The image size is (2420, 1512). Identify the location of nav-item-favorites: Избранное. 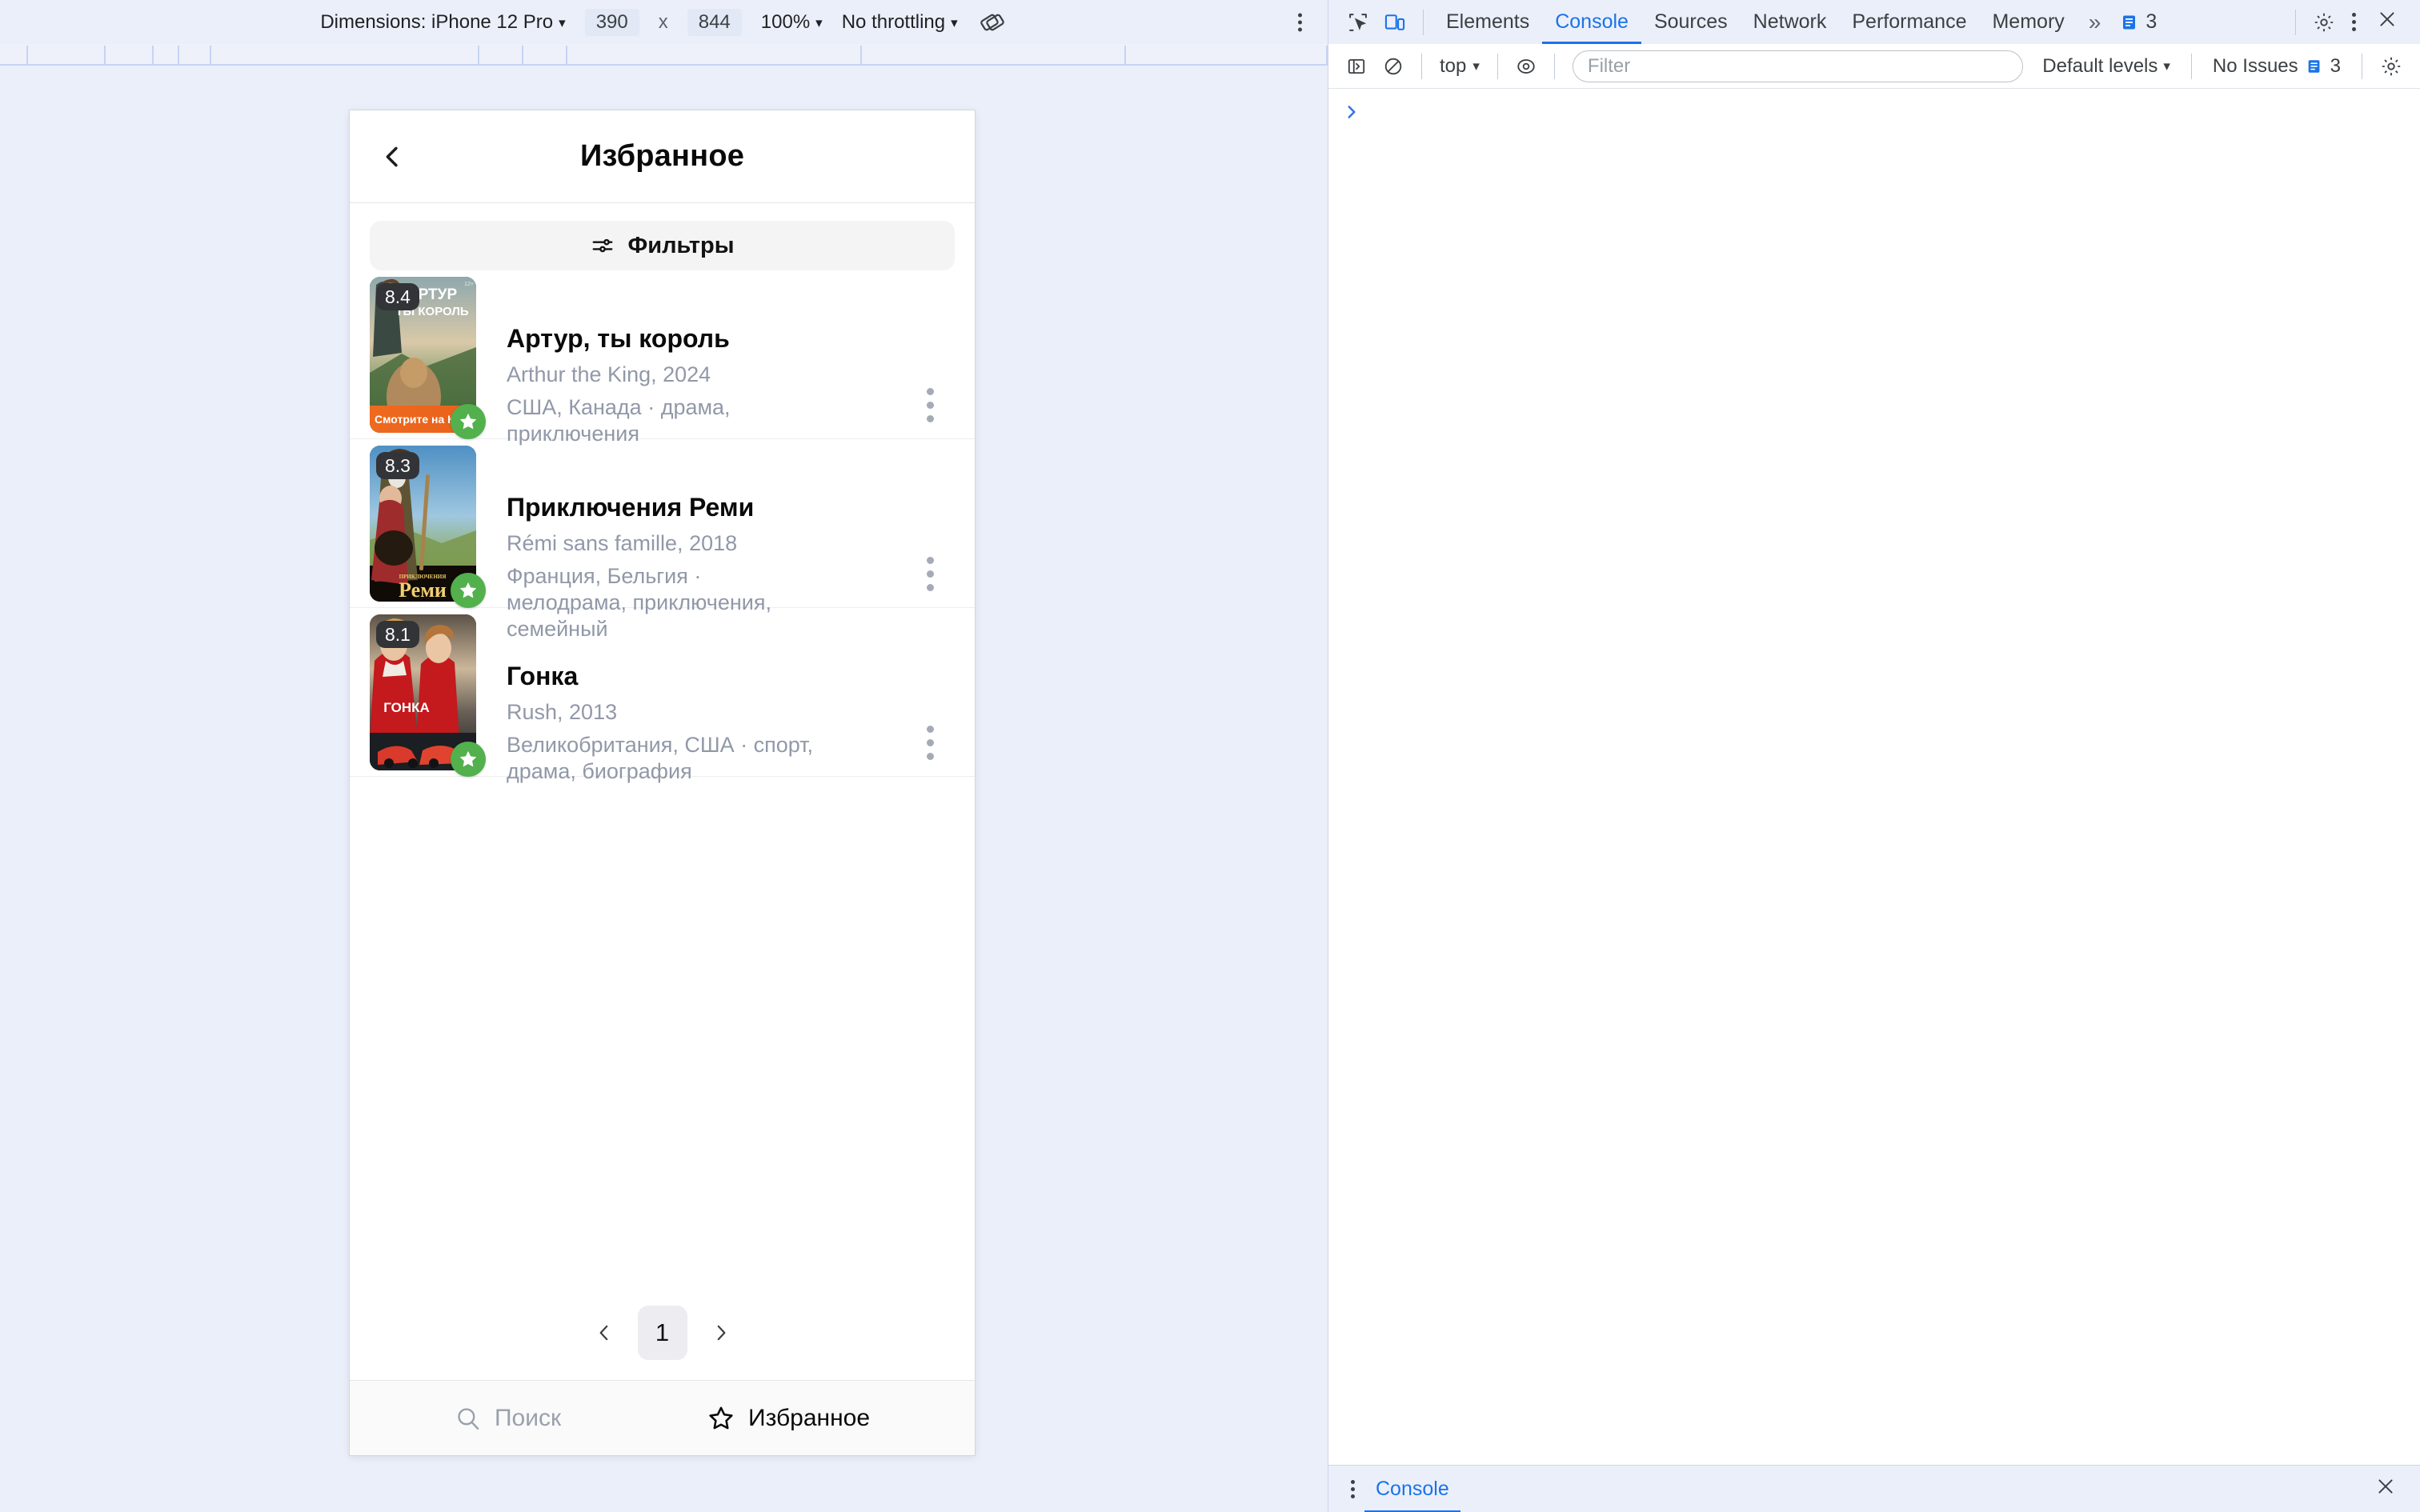
(788, 1418).